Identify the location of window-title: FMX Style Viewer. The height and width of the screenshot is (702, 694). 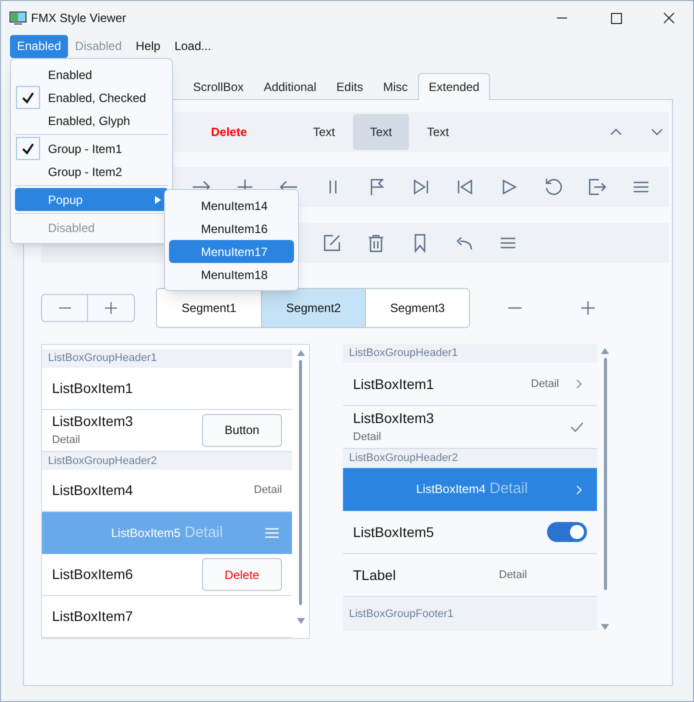
(78, 18).